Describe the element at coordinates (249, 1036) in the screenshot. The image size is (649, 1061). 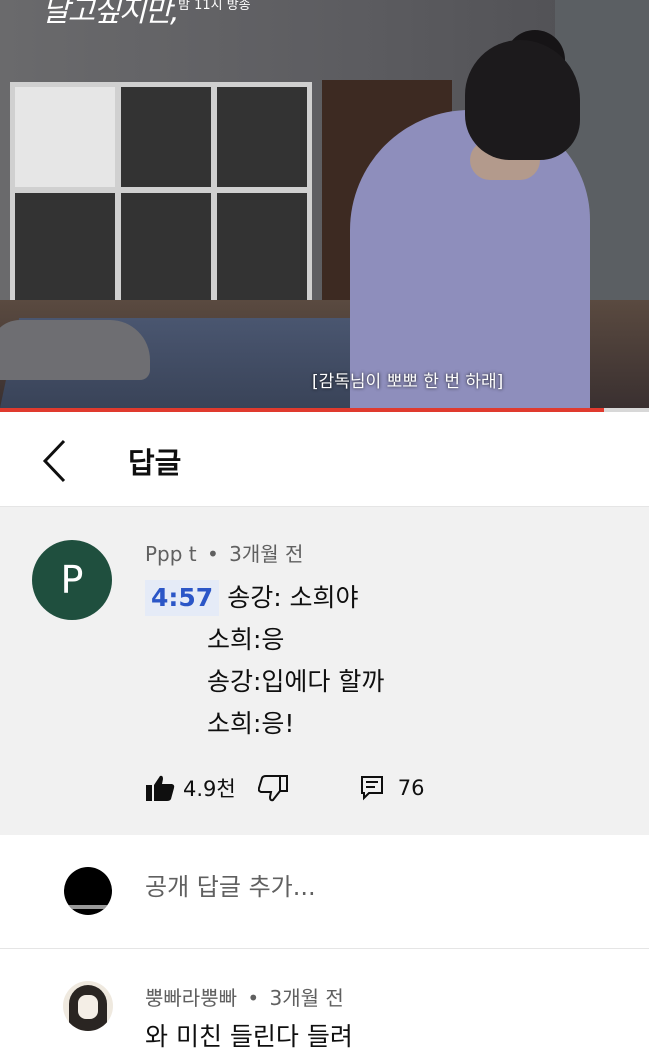
I see `comment-text: 와 미친 들린다 들려` at that location.